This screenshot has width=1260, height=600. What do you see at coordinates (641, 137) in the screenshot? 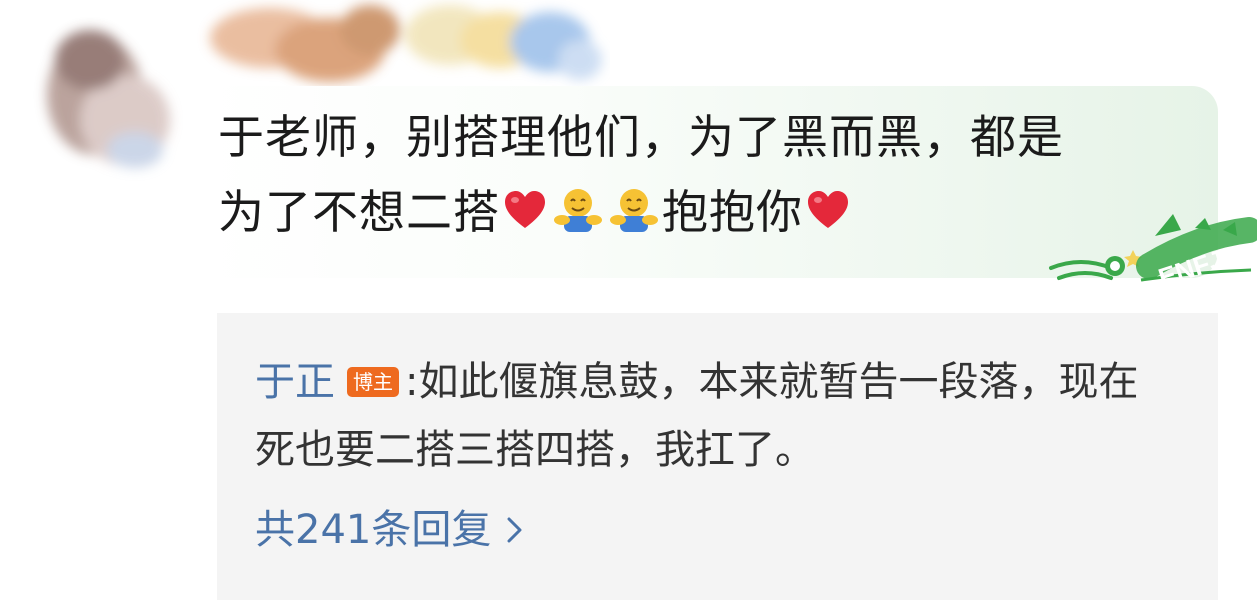
I see `comment-line-1: 于老师，别搭理他们，为了黑而黑，都是` at bounding box center [641, 137].